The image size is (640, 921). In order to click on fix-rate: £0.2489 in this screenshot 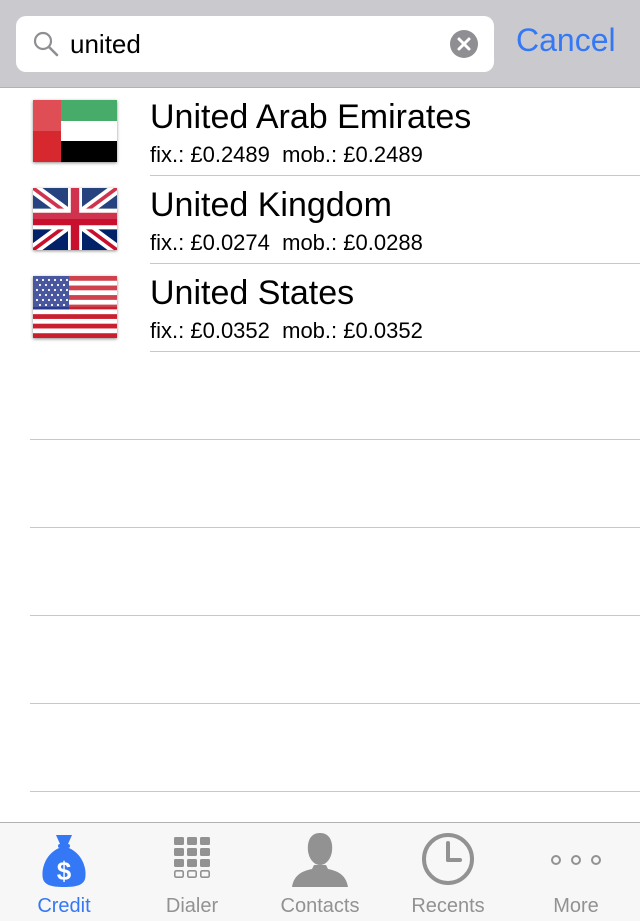, I will do `click(230, 154)`.